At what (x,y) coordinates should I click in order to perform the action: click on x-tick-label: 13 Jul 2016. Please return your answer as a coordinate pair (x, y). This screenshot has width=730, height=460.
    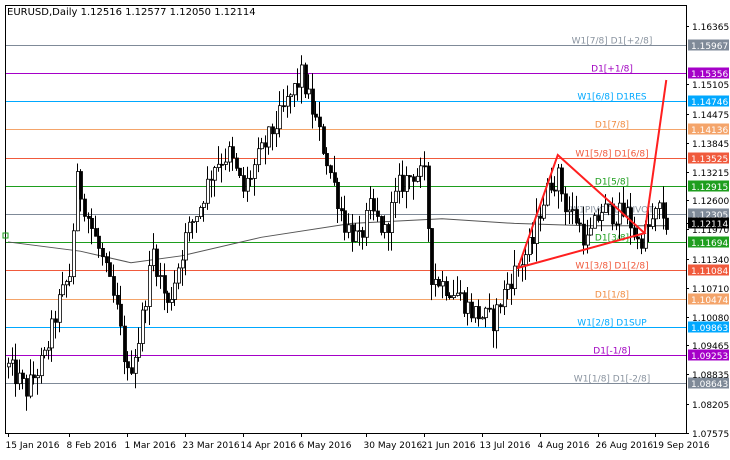
    Looking at the image, I should click on (505, 446).